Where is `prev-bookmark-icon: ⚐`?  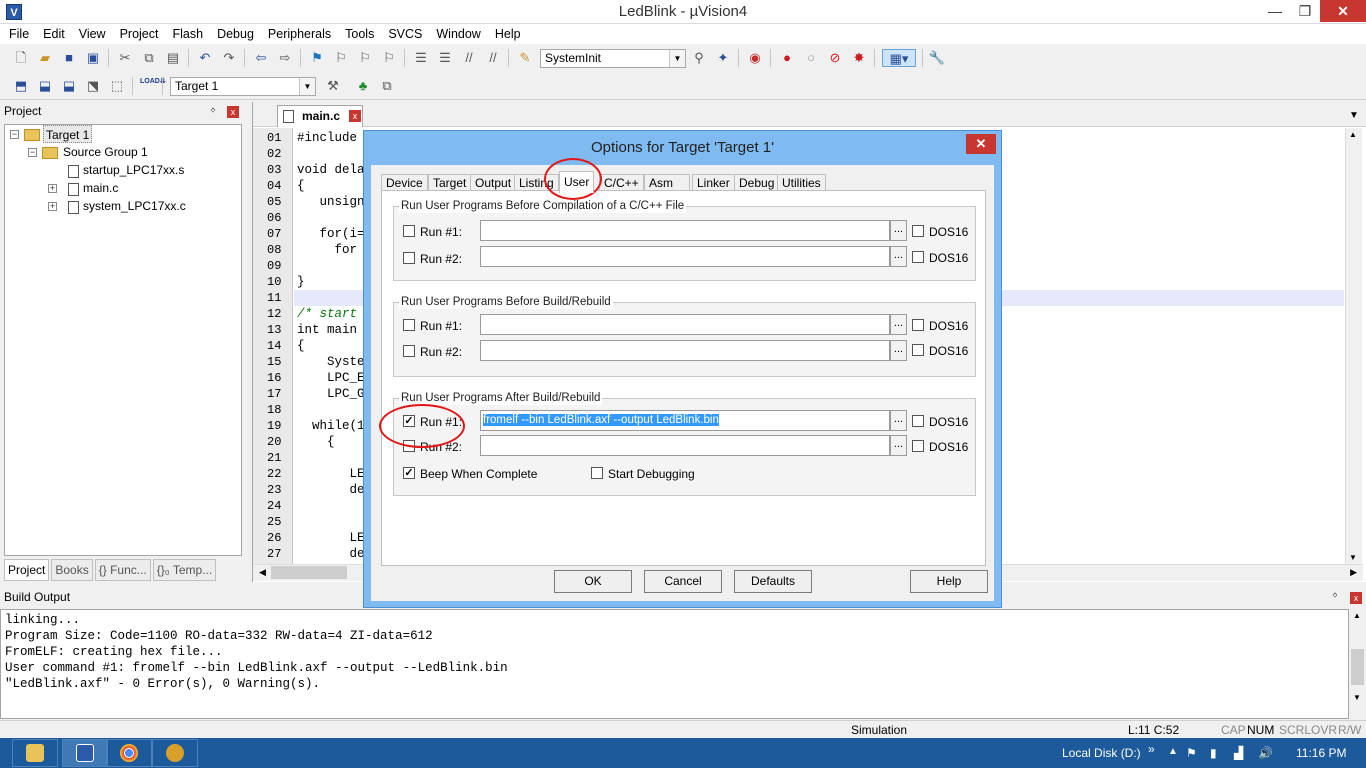 prev-bookmark-icon: ⚐ is located at coordinates (341, 58).